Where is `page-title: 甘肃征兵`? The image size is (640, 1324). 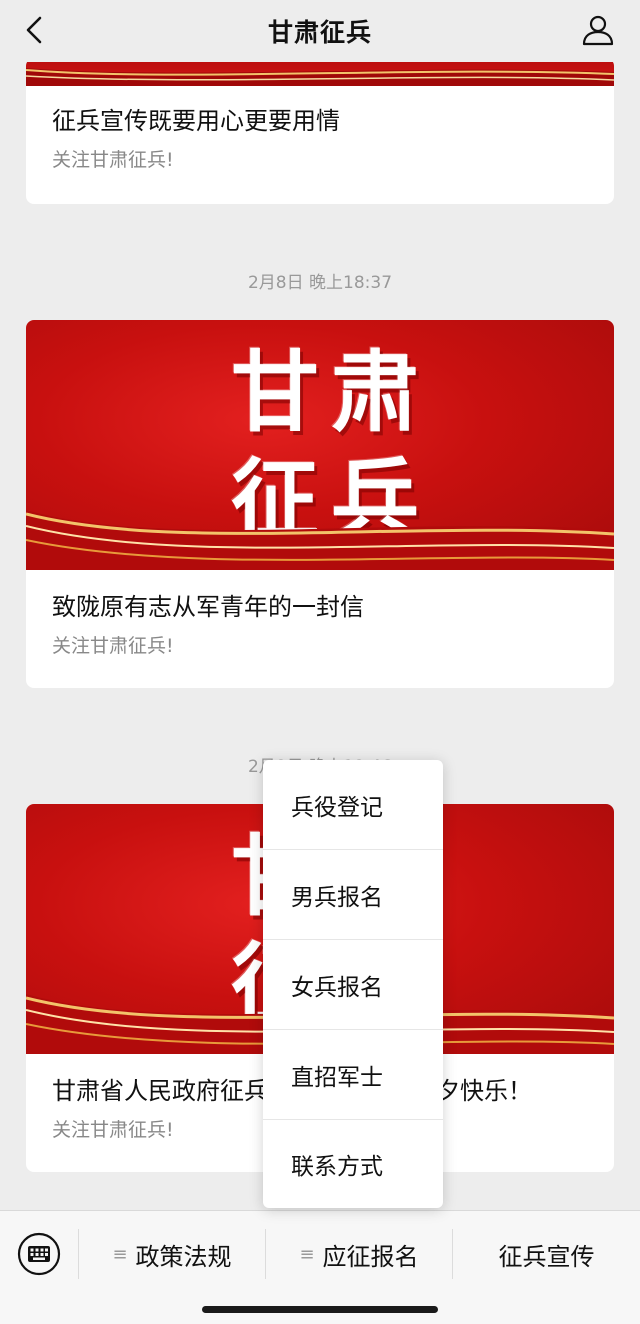
page-title: 甘肃征兵 is located at coordinates (319, 32).